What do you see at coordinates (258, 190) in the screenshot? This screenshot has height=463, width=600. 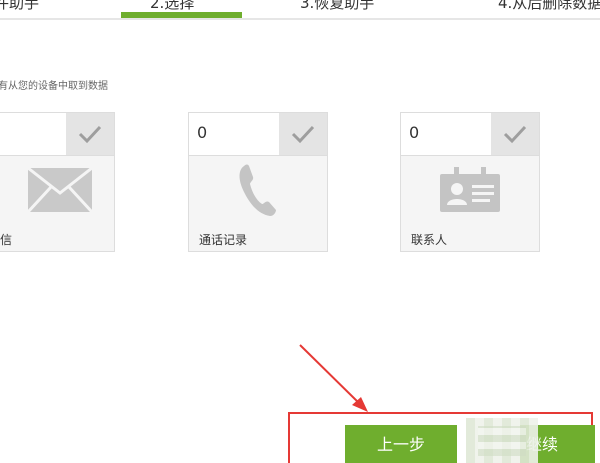 I see `phone-icon` at bounding box center [258, 190].